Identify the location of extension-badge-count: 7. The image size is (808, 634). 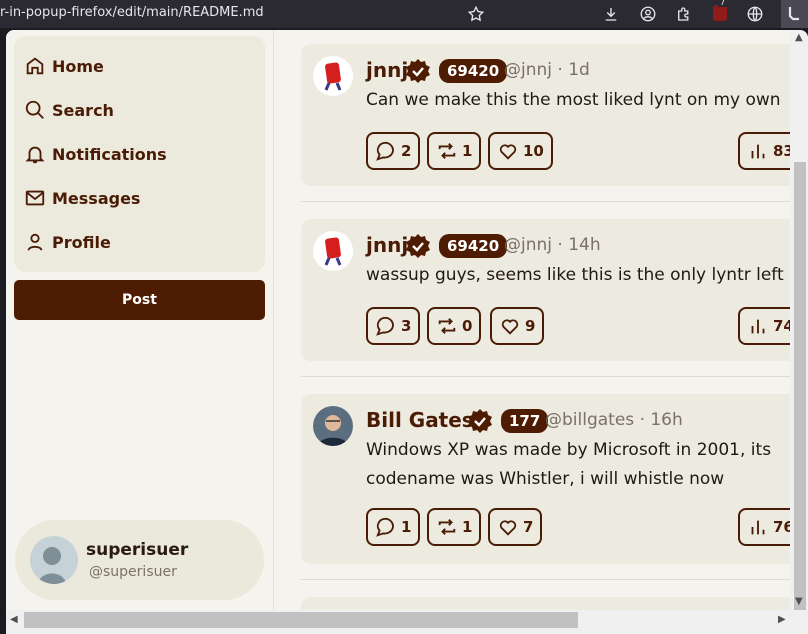
(723, 3).